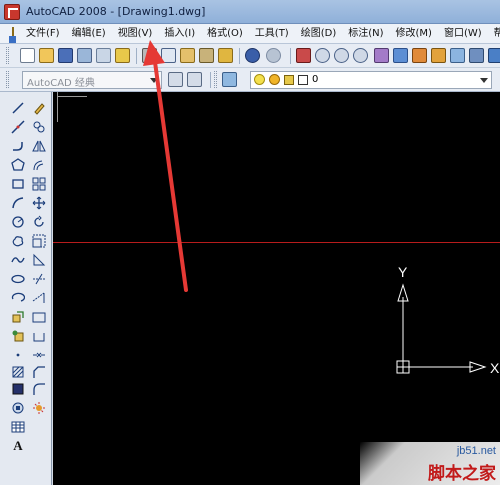 The width and height of the screenshot is (500, 485). I want to click on menu-dimension: 标注(N), so click(365, 34).